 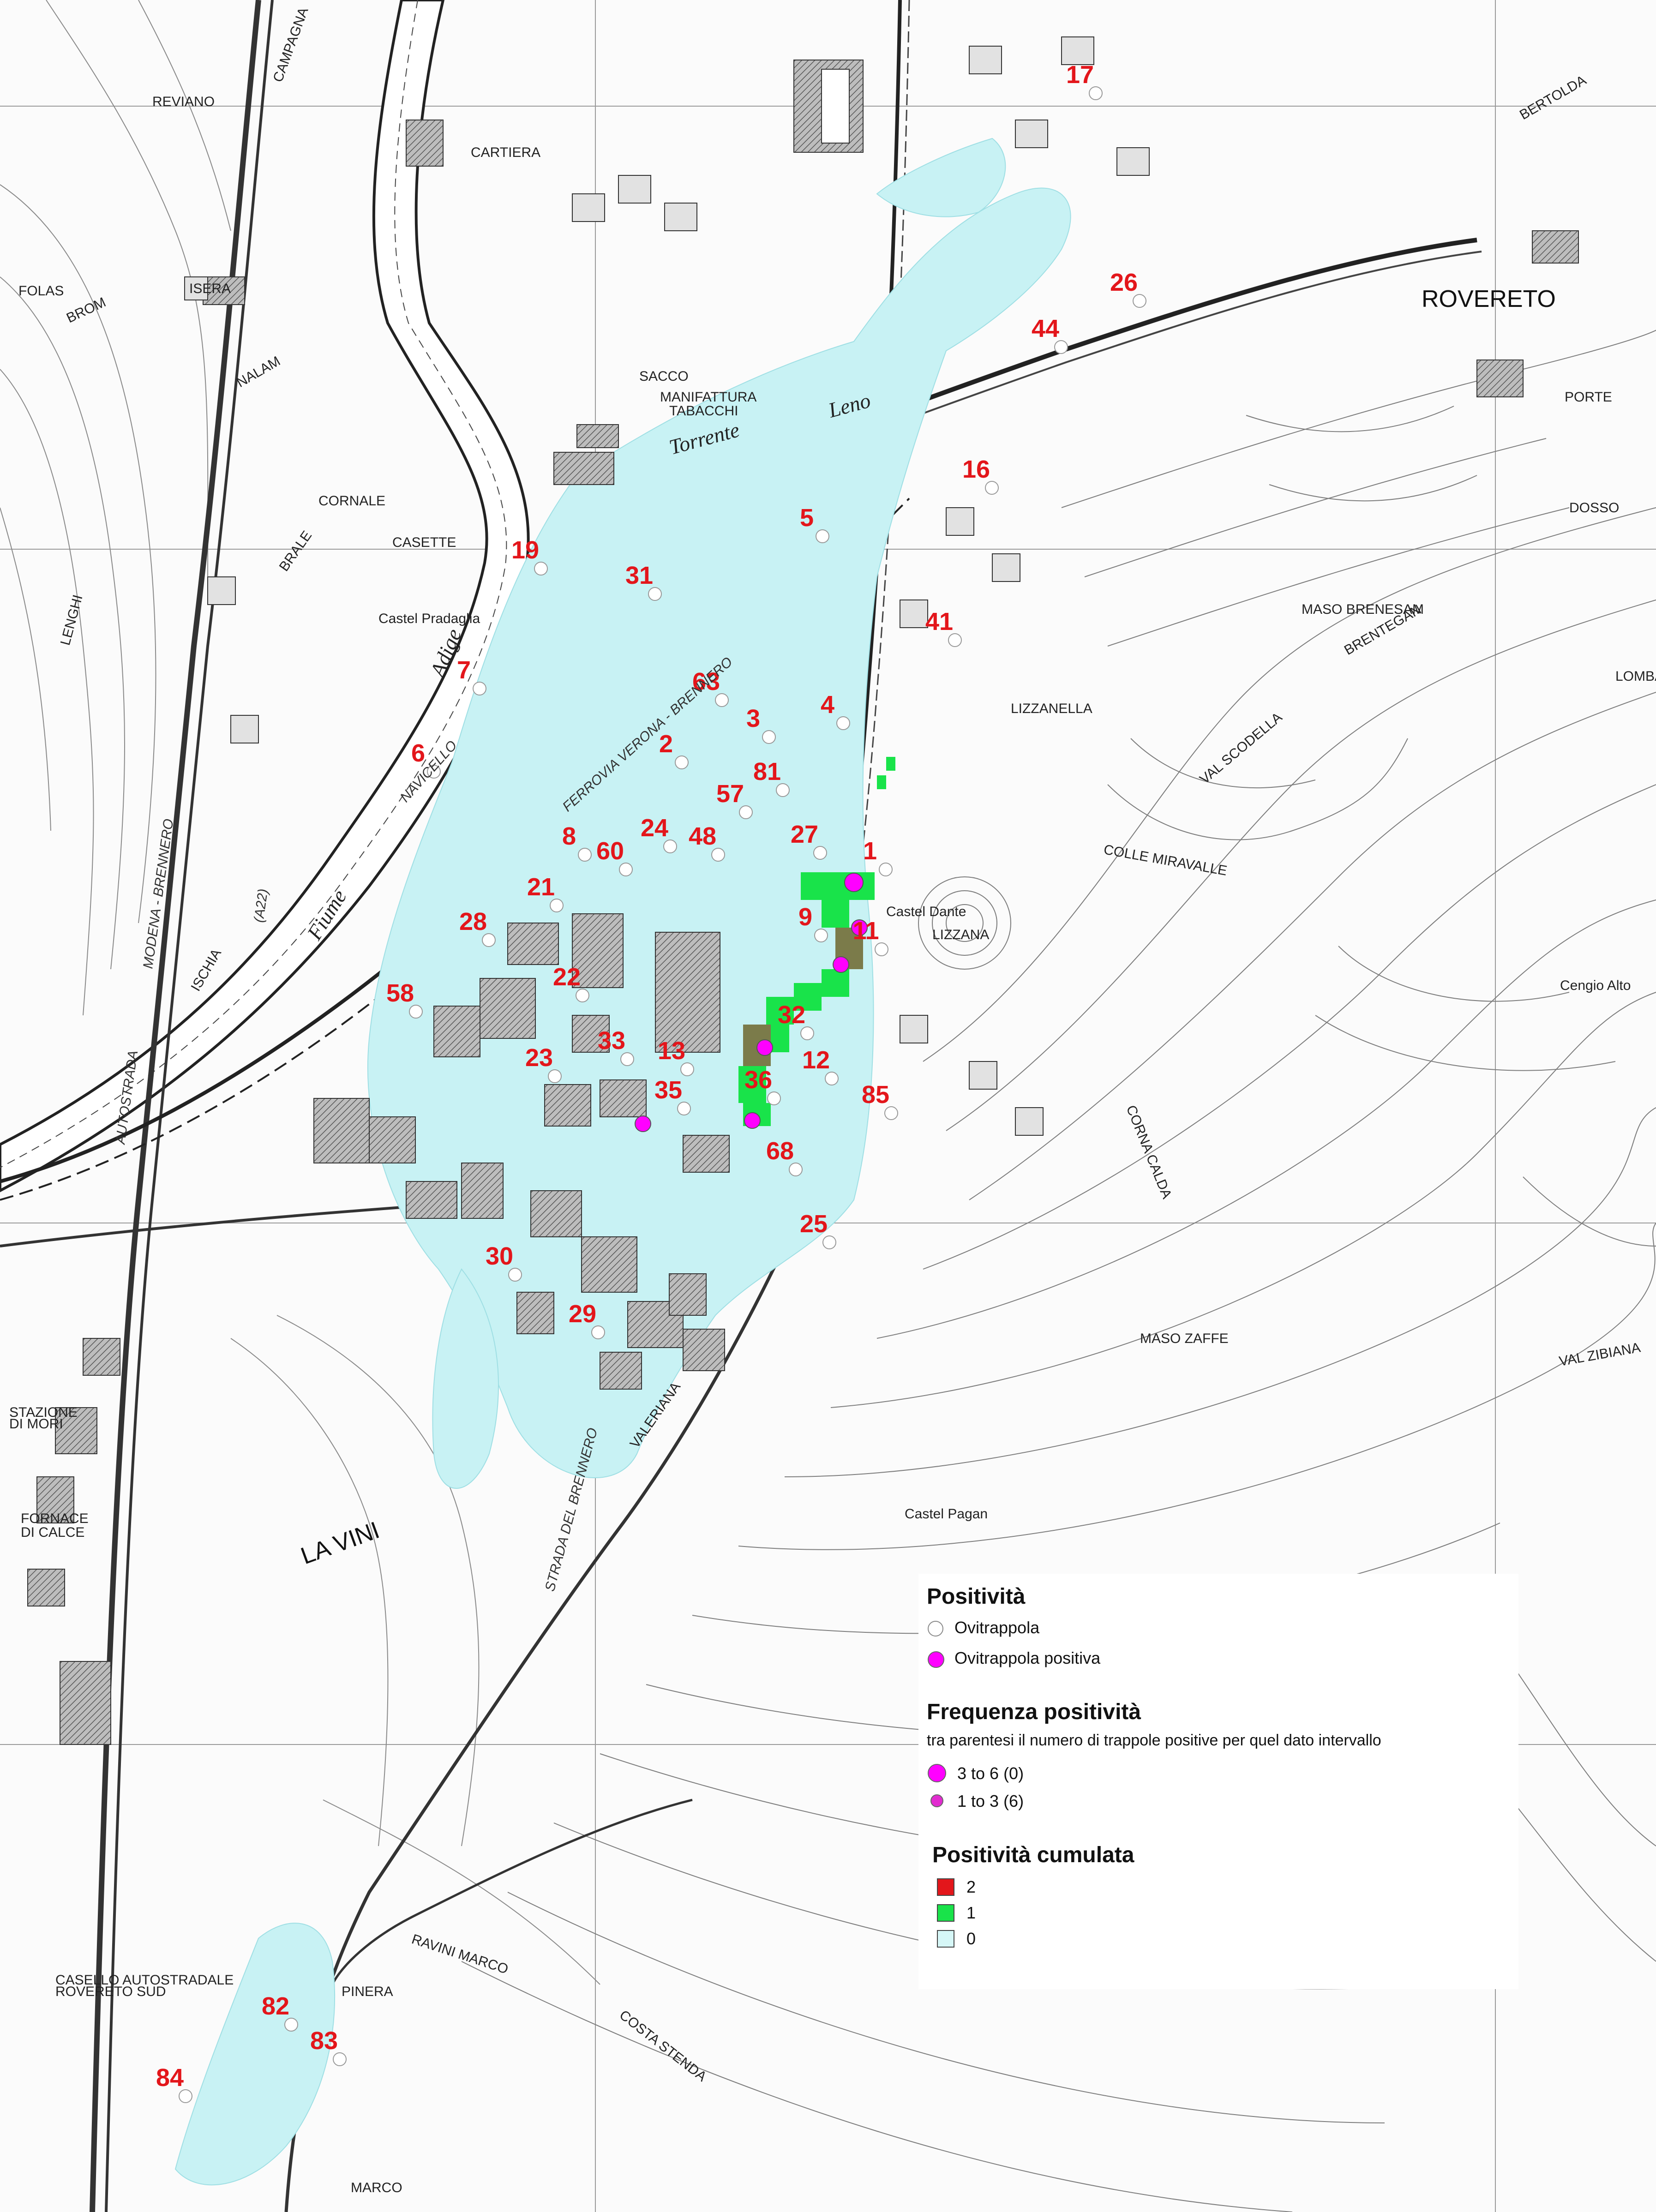 What do you see at coordinates (753, 718) in the screenshot?
I see `trap-label-3: 3` at bounding box center [753, 718].